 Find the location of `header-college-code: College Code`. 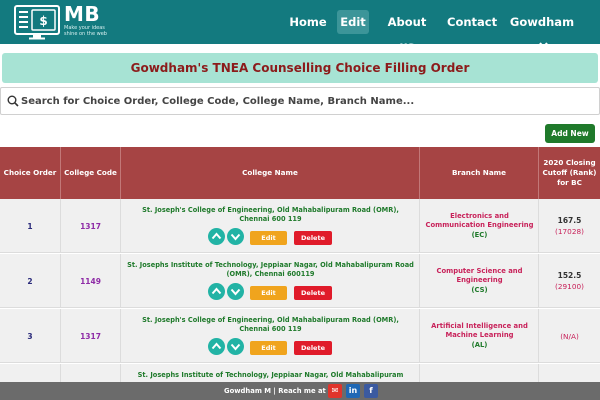

header-college-code: College Code is located at coordinates (91, 173).